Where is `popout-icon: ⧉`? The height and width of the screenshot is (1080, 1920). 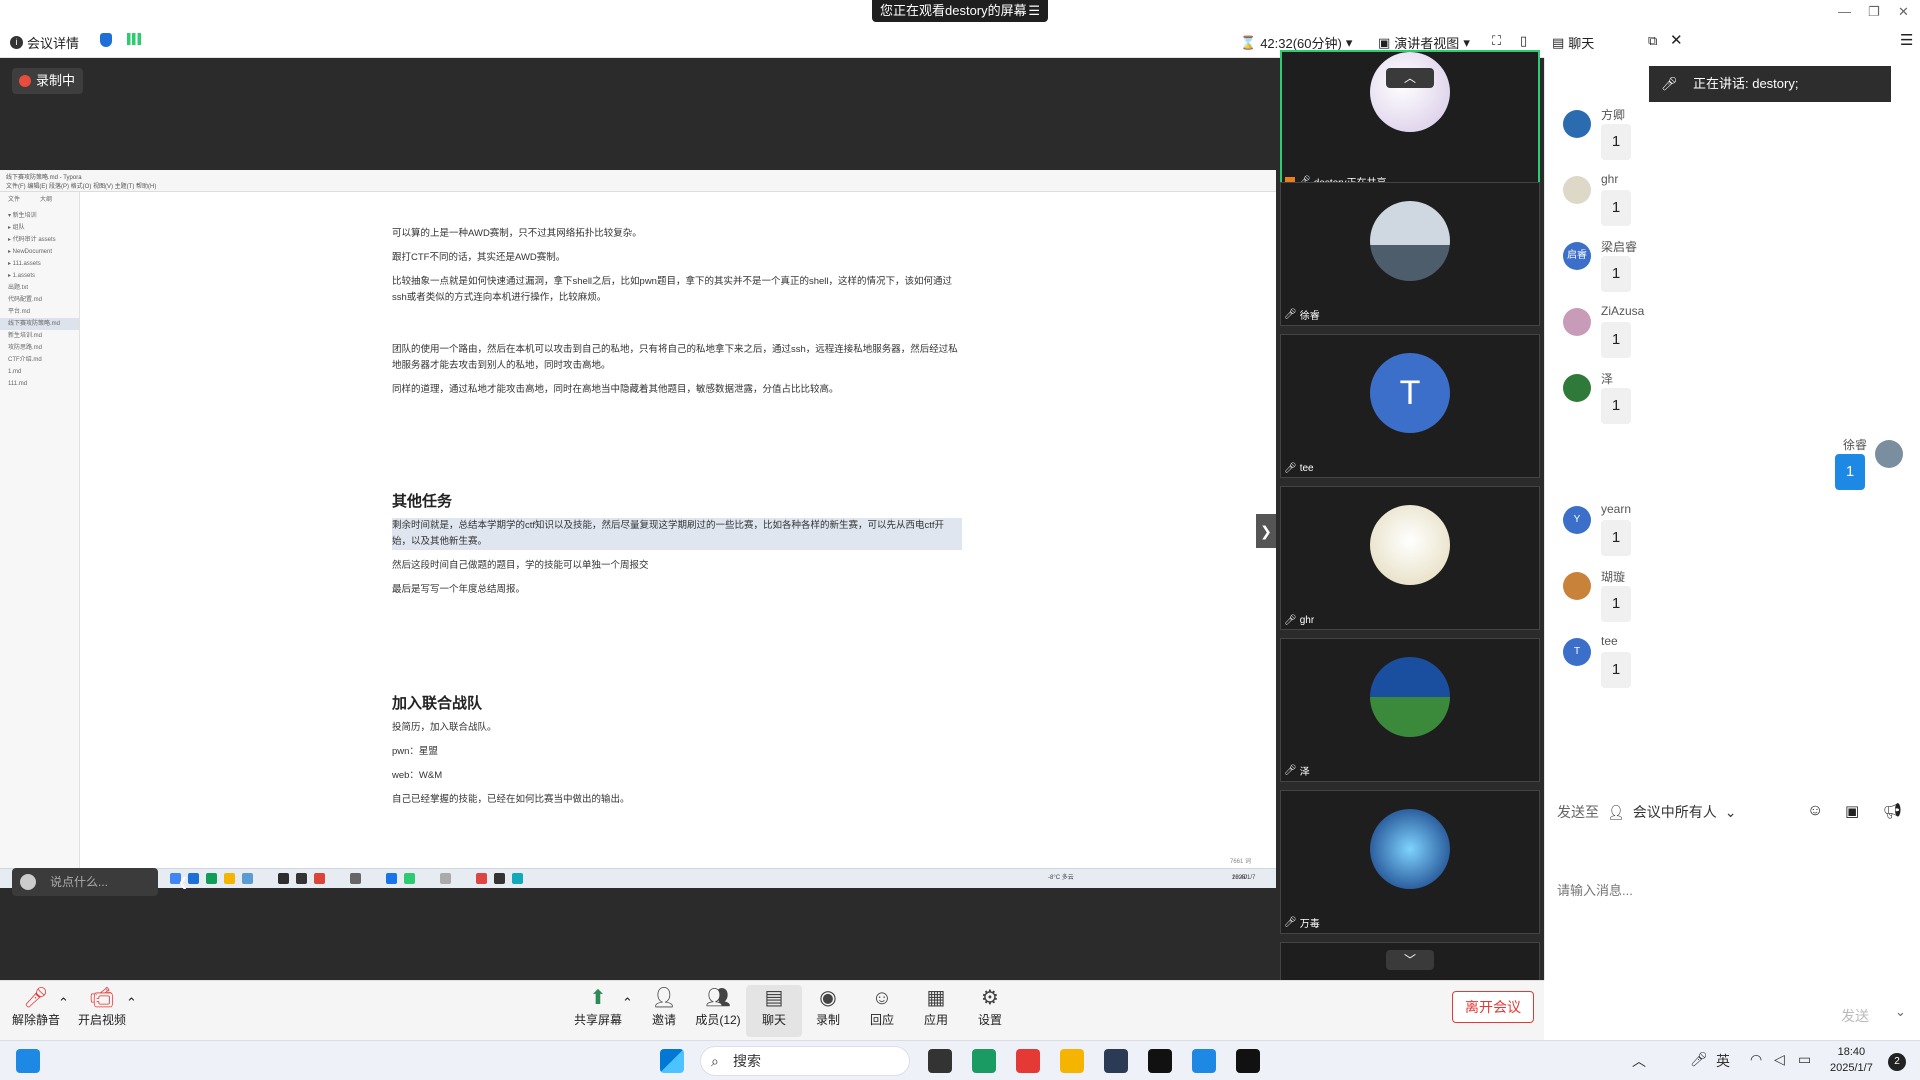
popout-icon: ⧉ is located at coordinates (1652, 41).